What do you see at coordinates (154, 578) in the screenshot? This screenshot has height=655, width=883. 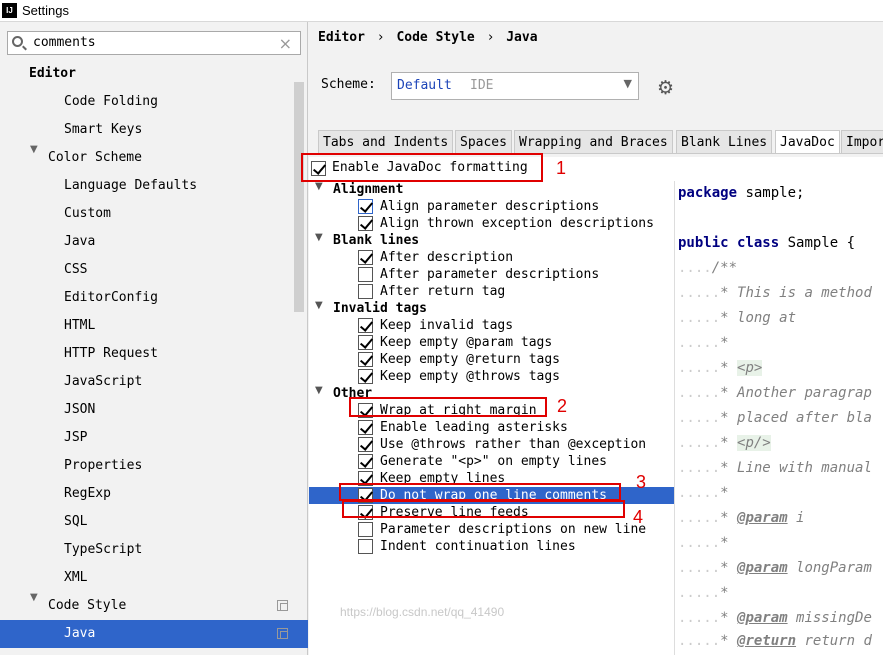 I see `tree-item-xml: XML` at bounding box center [154, 578].